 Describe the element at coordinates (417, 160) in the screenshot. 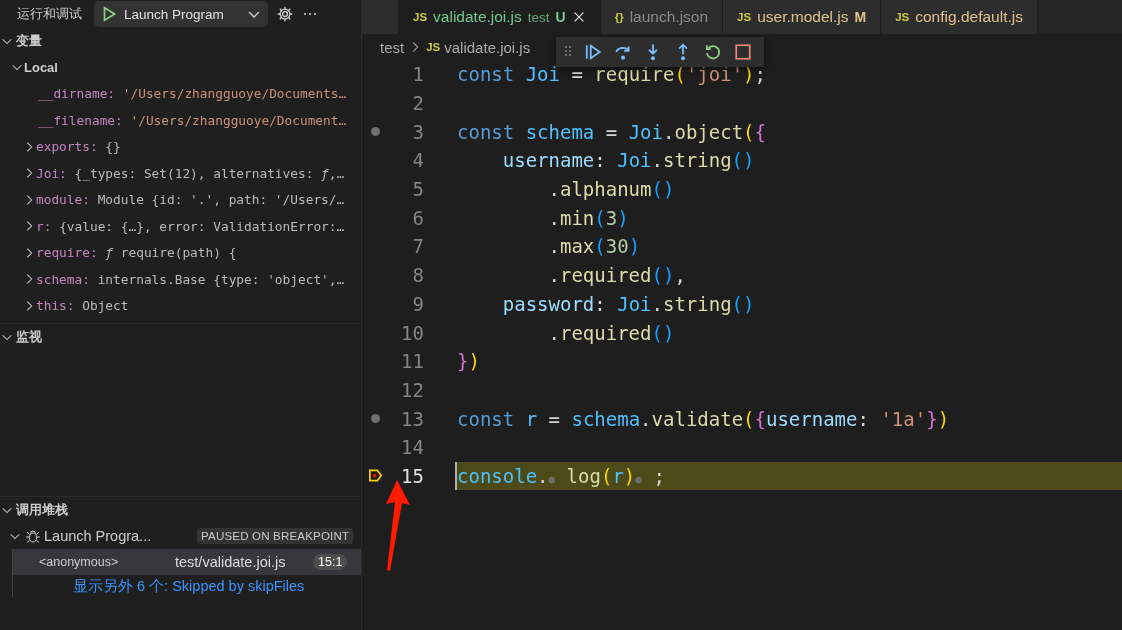

I see `line-number: 4` at that location.